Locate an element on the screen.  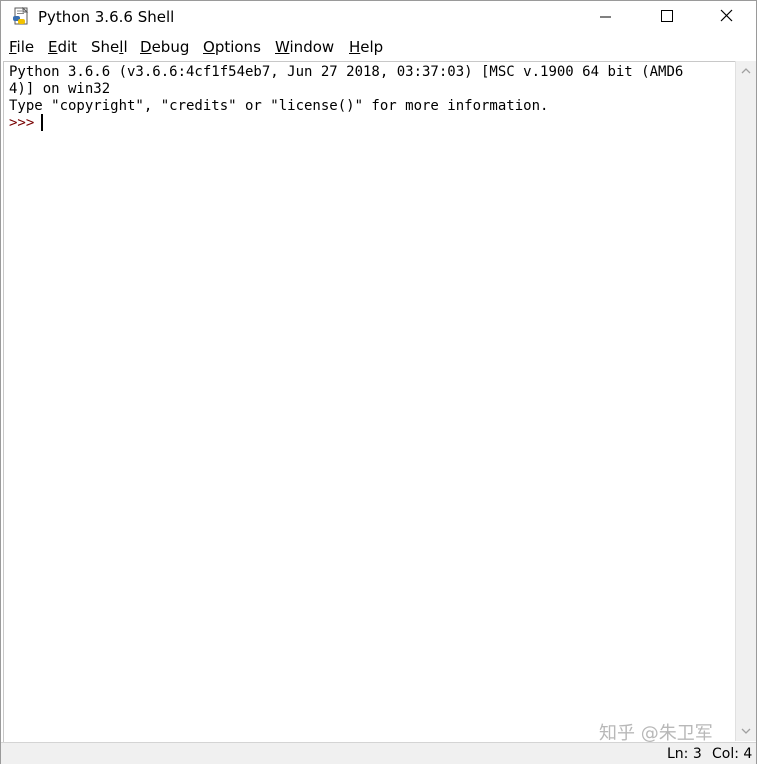
maximize-button is located at coordinates (667, 17).